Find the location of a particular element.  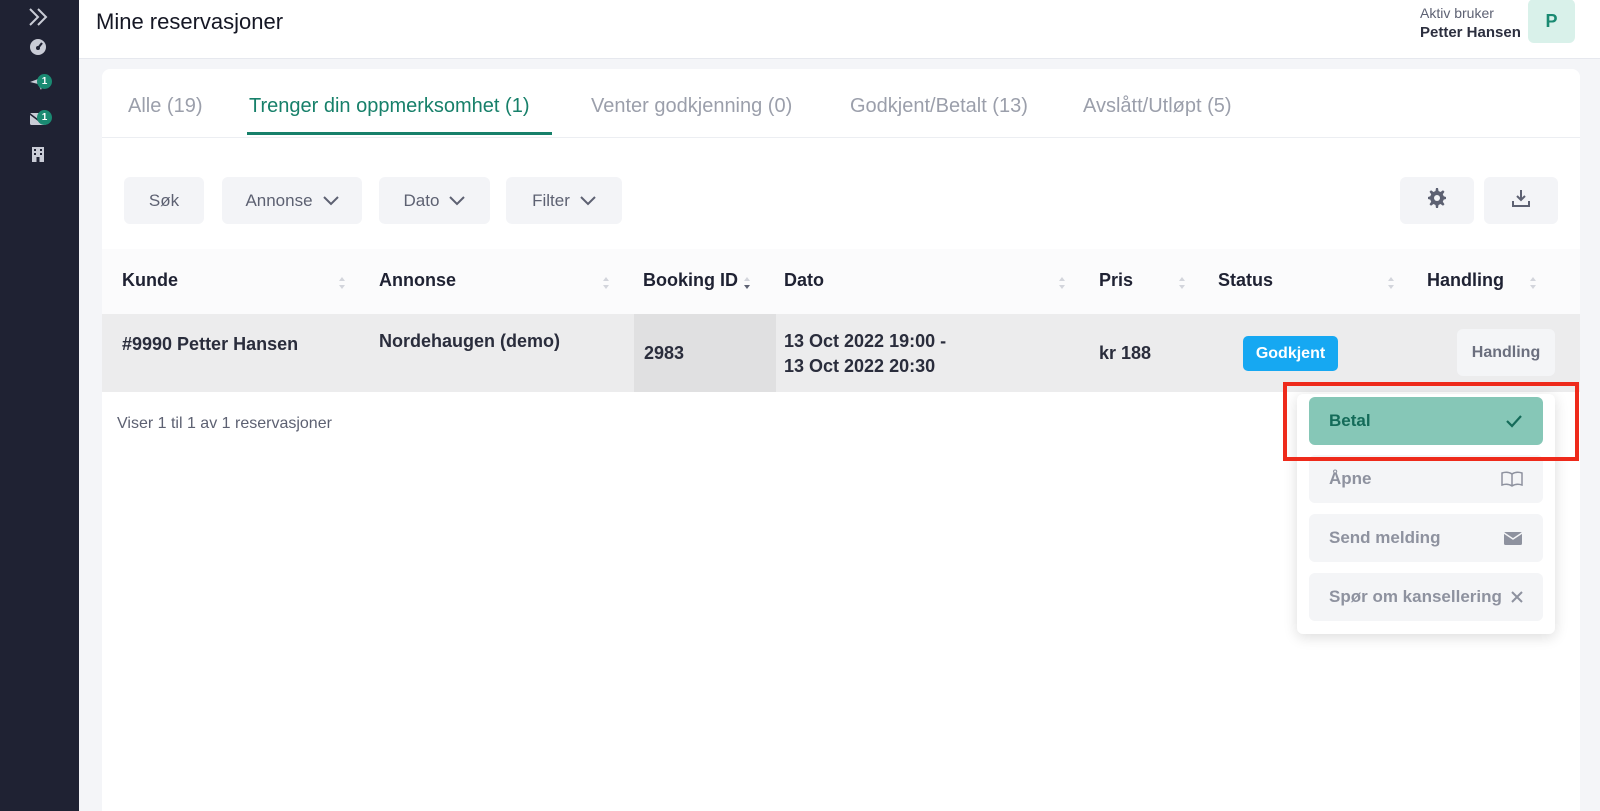

status-badge: Godkjent is located at coordinates (1290, 353).